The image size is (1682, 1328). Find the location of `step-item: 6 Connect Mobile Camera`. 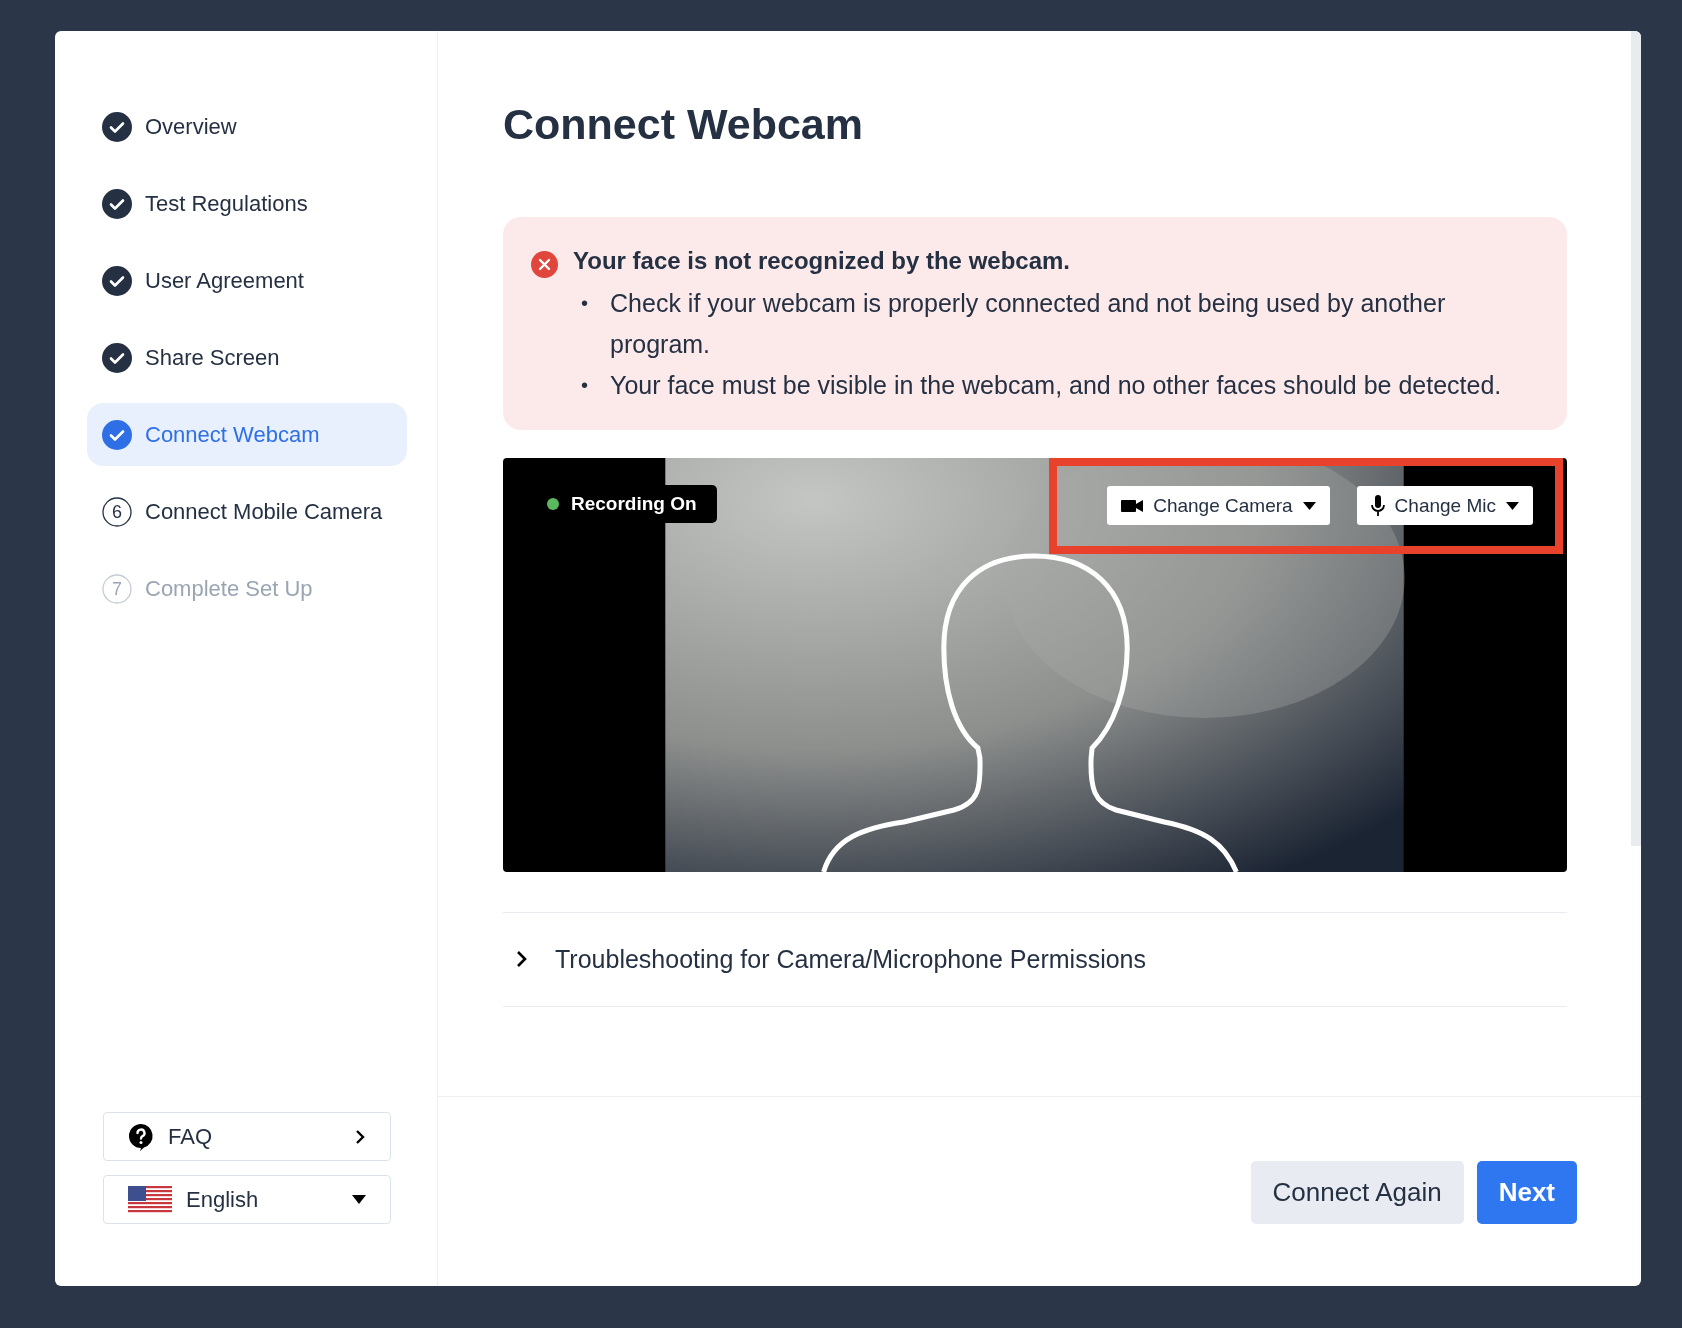

step-item: 6 Connect Mobile Camera is located at coordinates (247, 511).